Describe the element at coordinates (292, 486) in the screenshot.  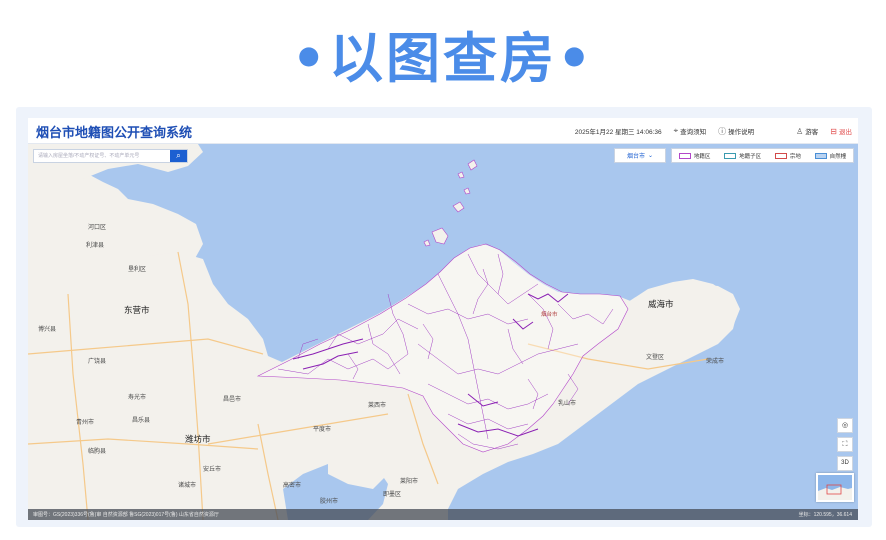
I see `map-label: 高密市` at that location.